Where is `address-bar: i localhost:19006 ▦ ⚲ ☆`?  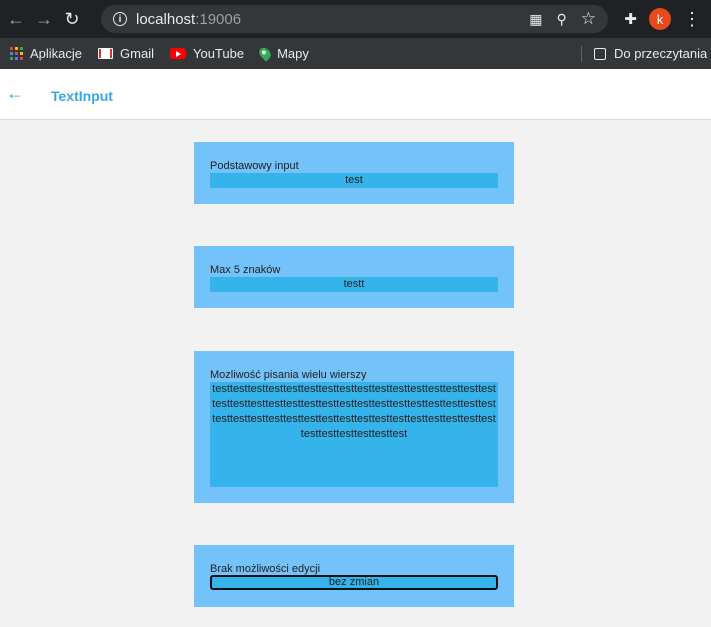
address-bar: i localhost:19006 ▦ ⚲ ☆ is located at coordinates (354, 19).